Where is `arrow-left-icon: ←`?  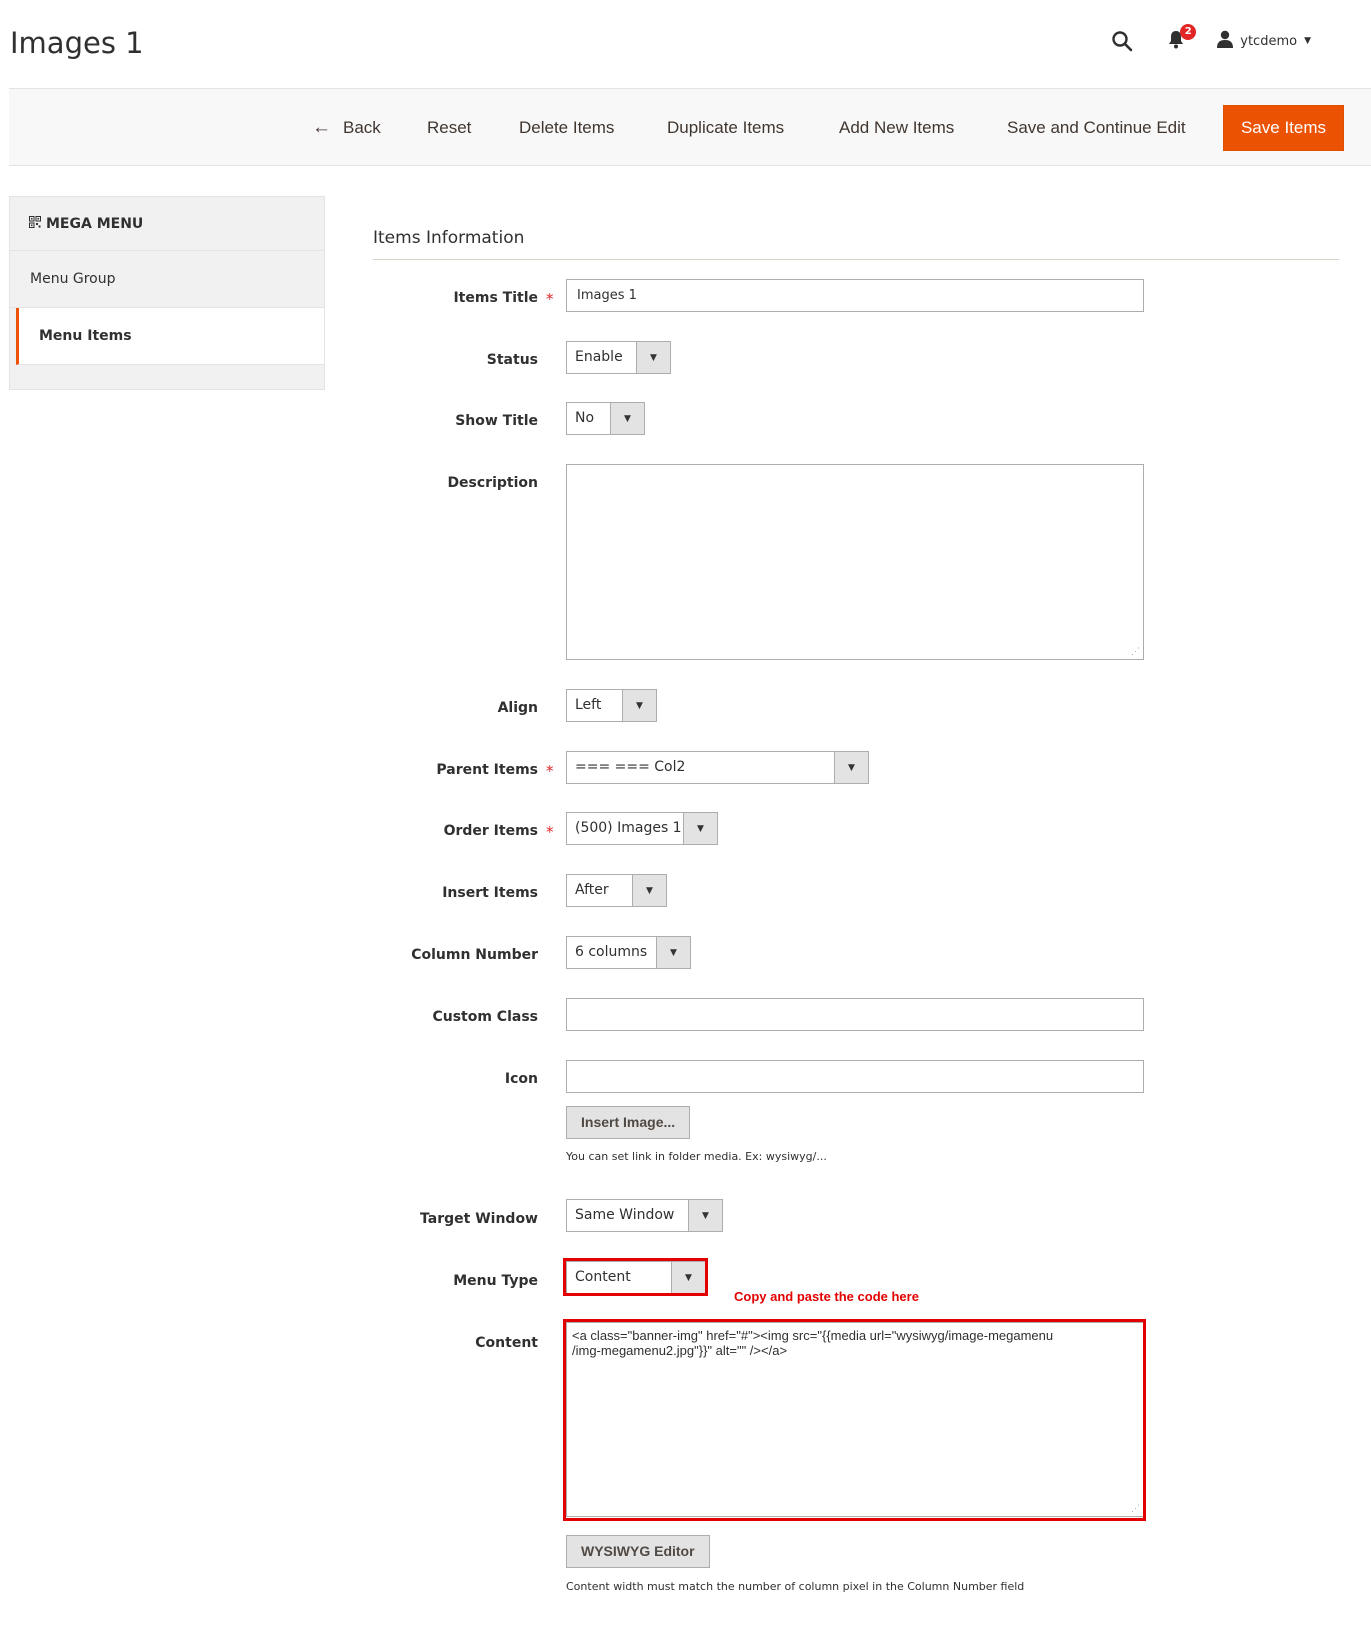 arrow-left-icon: ← is located at coordinates (321, 127).